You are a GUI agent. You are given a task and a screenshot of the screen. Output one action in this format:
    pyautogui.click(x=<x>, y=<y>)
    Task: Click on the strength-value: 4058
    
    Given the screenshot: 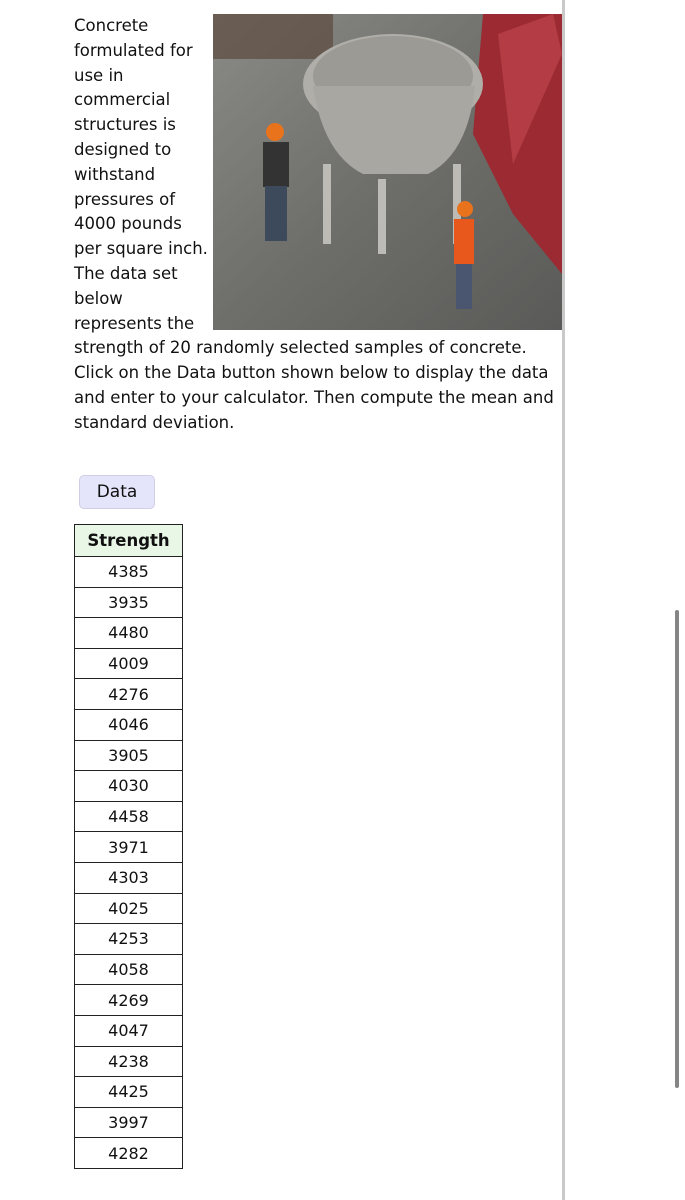 What is the action you would take?
    pyautogui.click(x=128, y=969)
    